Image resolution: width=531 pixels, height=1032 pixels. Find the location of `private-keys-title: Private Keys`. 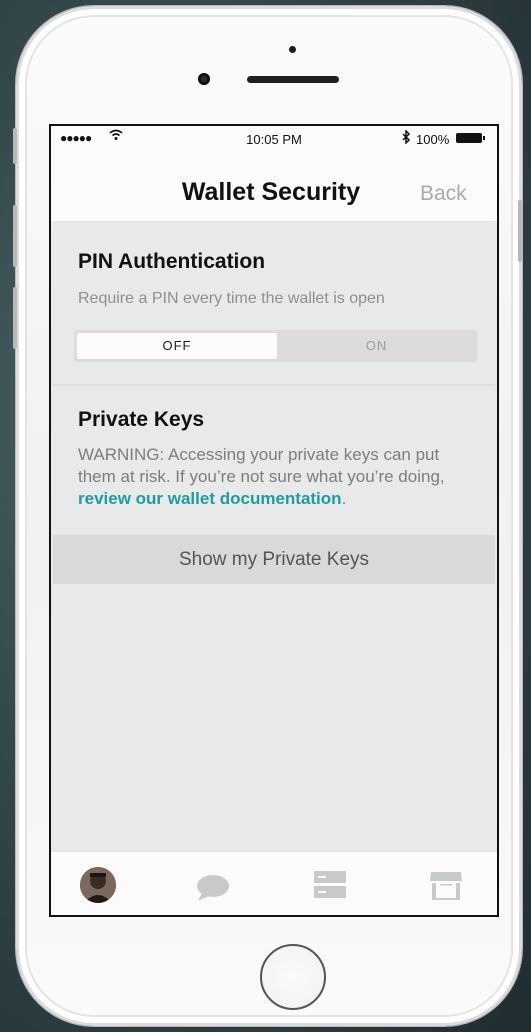

private-keys-title: Private Keys is located at coordinates (141, 419).